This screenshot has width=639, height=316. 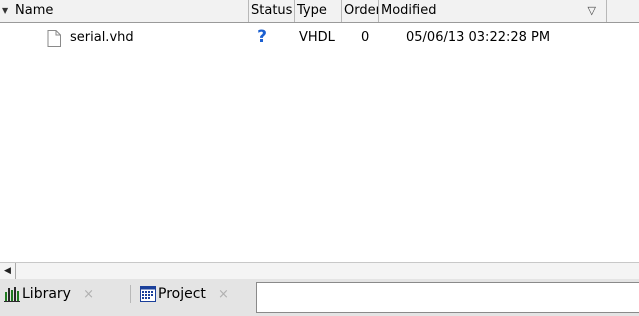 What do you see at coordinates (478, 37) in the screenshot?
I see `row-modified: 05/06/13 03:22:28 PM` at bounding box center [478, 37].